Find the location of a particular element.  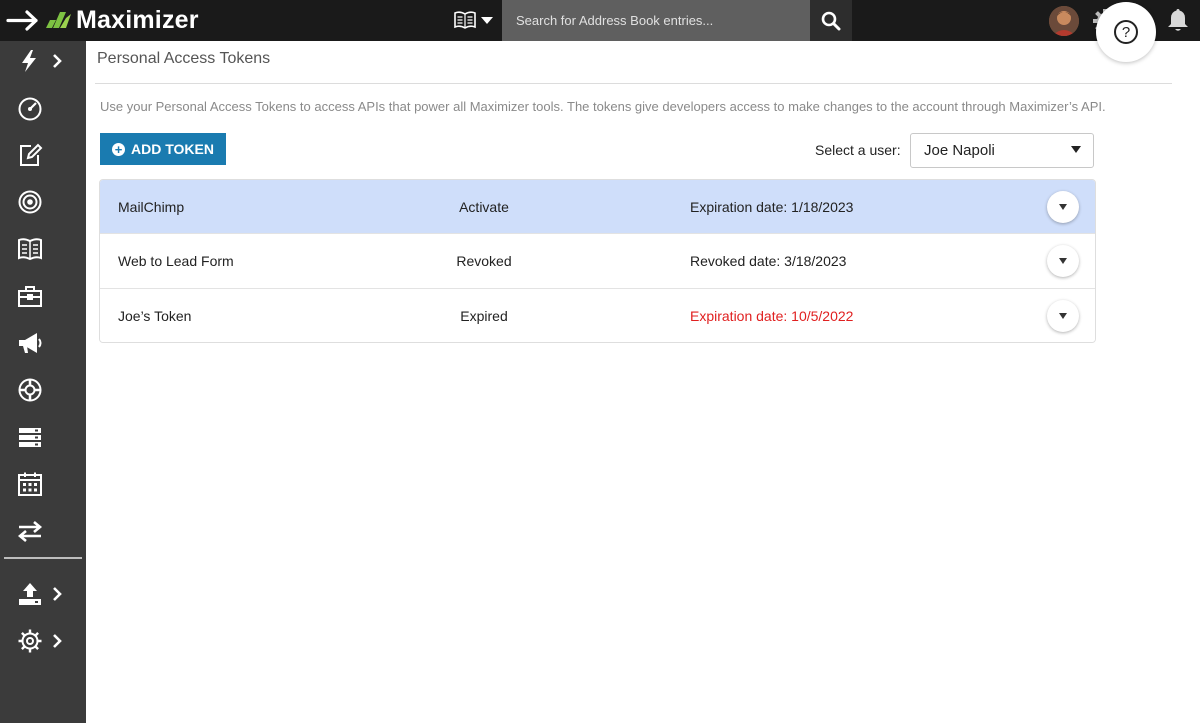

calendar-icon is located at coordinates (30, 484).